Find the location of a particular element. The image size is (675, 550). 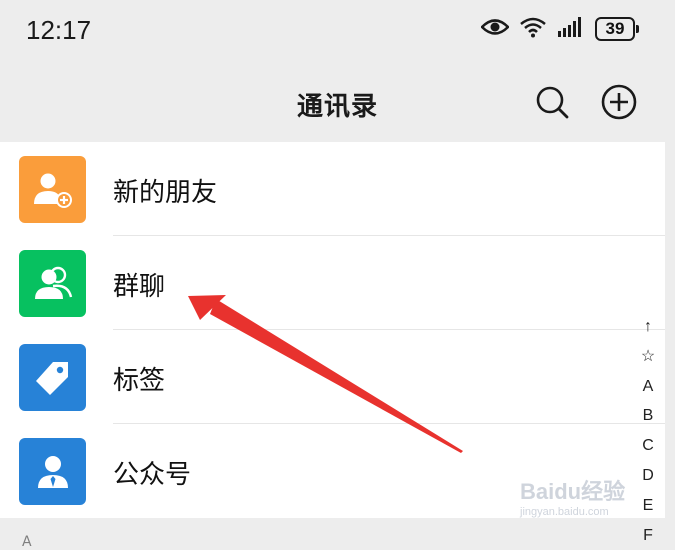

index-up-arrow: ↑ is located at coordinates (648, 327).